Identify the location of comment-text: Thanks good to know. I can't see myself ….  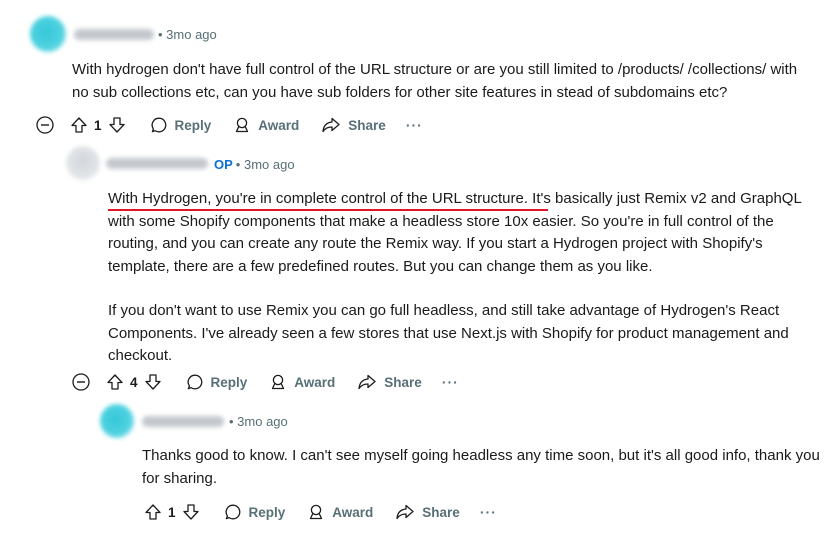
(481, 467).